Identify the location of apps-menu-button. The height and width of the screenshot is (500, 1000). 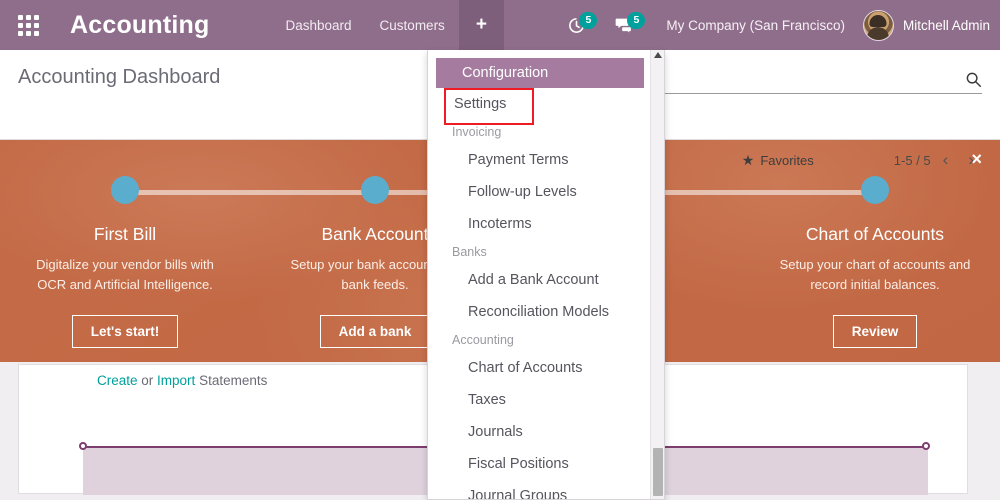
(28, 25).